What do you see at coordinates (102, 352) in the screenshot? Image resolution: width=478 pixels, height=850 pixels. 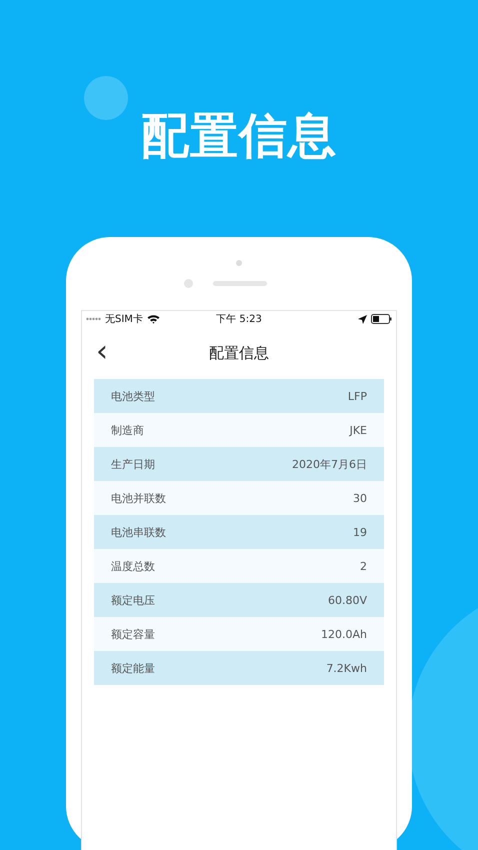 I see `back-button: ‹` at bounding box center [102, 352].